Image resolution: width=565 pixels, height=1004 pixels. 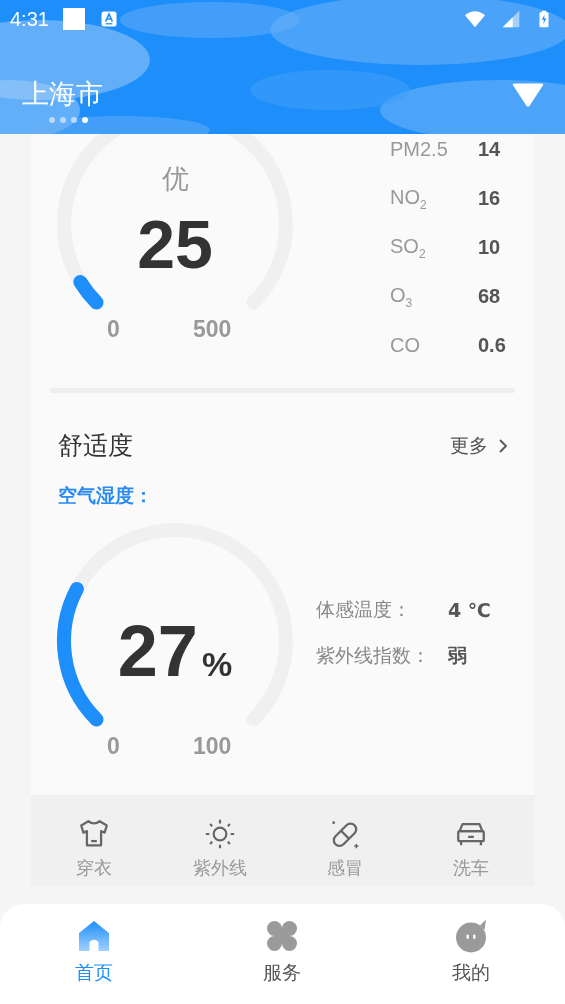 I want to click on pollutant-value: 0.6, so click(x=492, y=345).